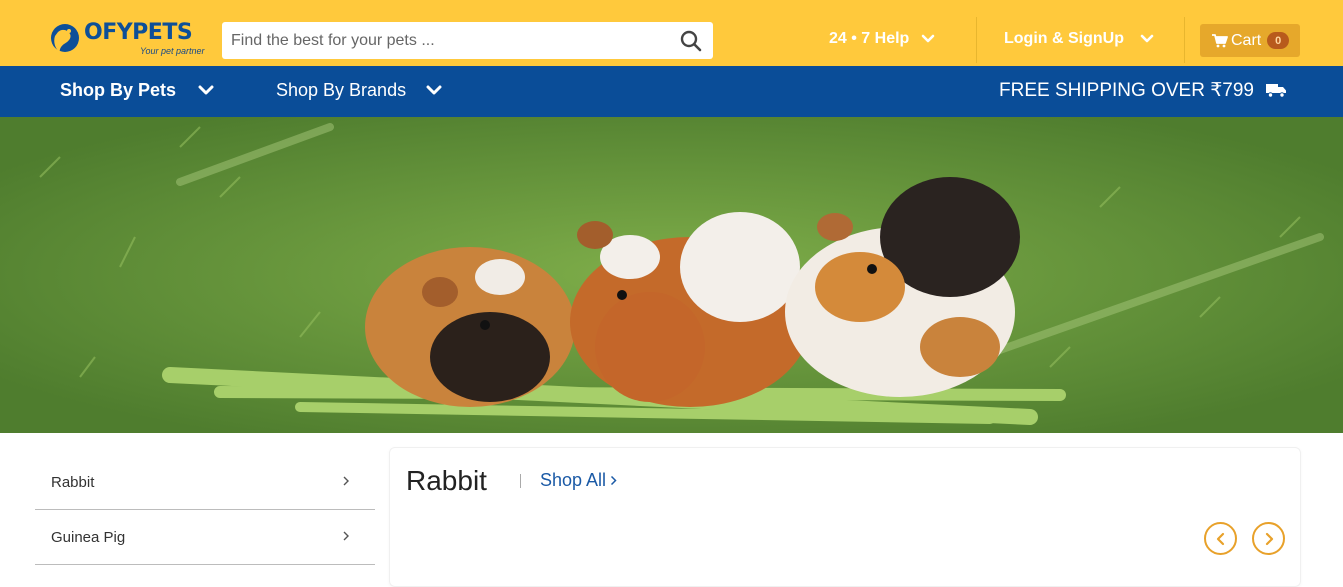 This screenshot has height=587, width=1343. Describe the element at coordinates (520, 481) in the screenshot. I see `title-separator` at that location.